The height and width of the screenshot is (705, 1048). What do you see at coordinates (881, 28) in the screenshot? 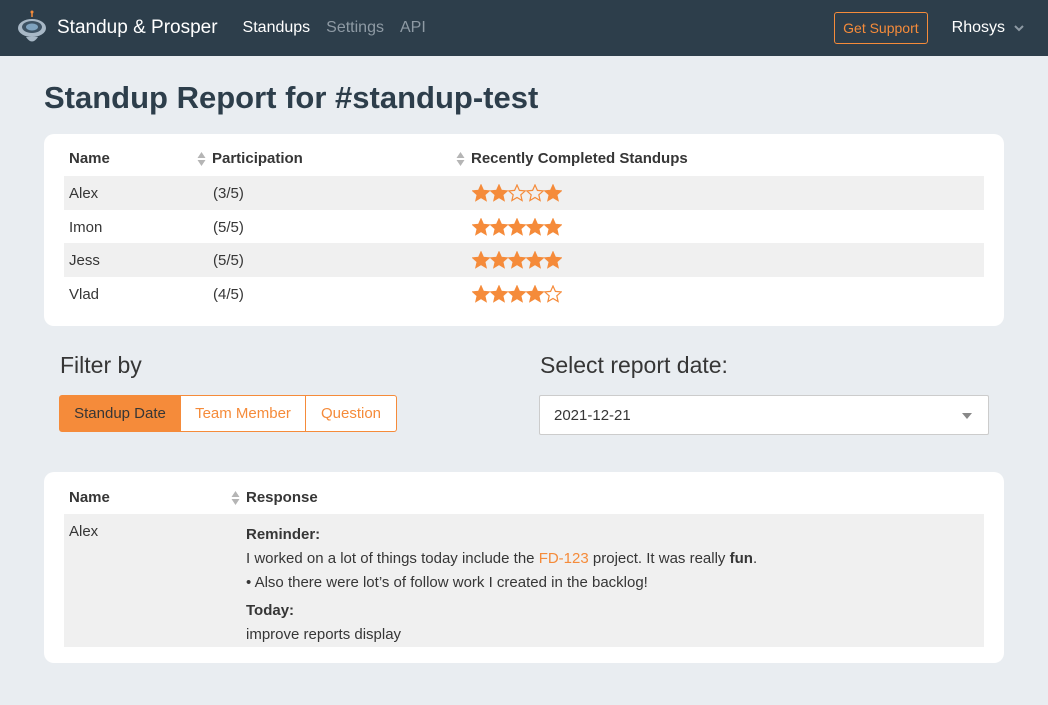
I see `get-support-button: Get Support` at bounding box center [881, 28].